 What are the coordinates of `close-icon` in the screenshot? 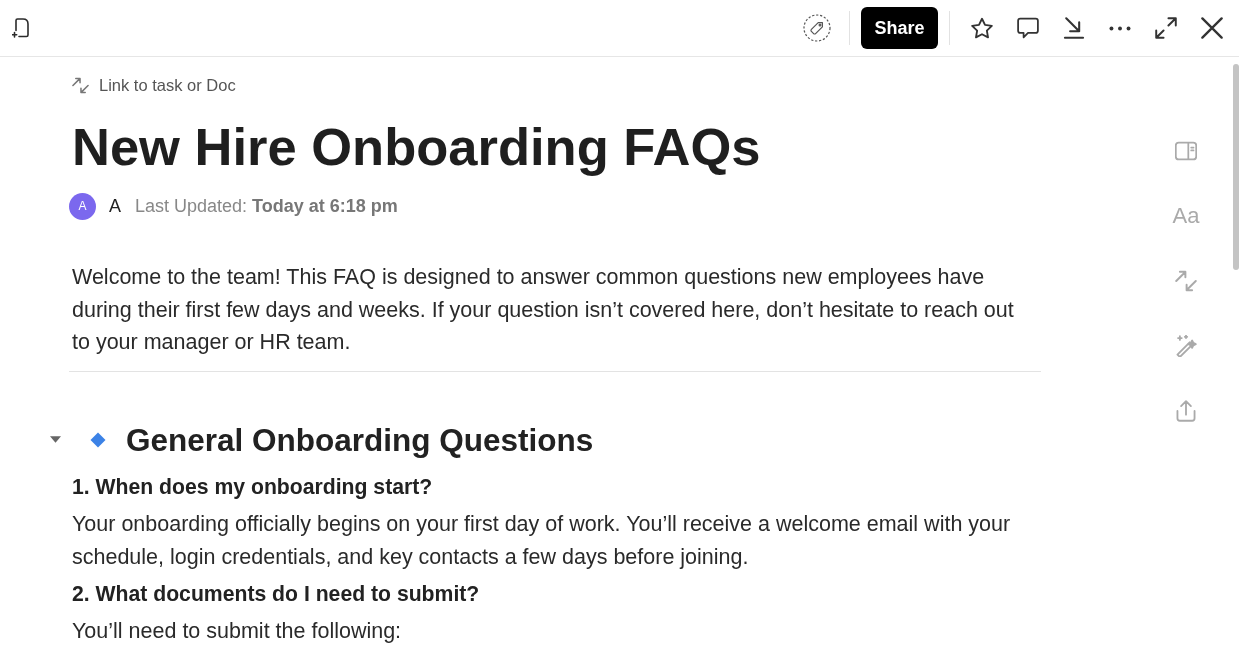 It's located at (1212, 28).